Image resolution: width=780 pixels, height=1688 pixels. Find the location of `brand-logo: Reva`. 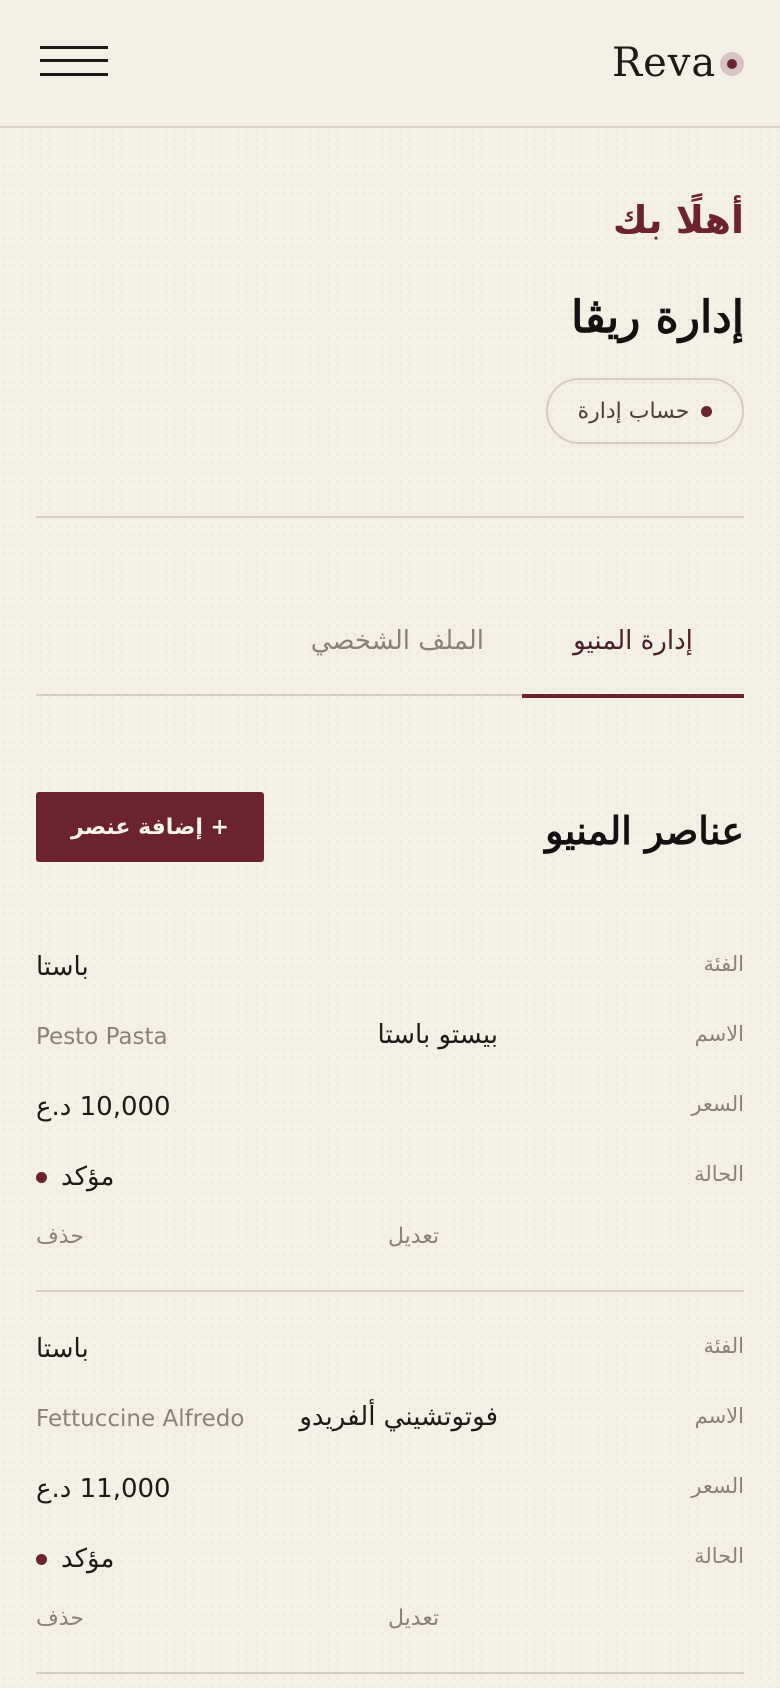

brand-logo: Reva is located at coordinates (664, 63).